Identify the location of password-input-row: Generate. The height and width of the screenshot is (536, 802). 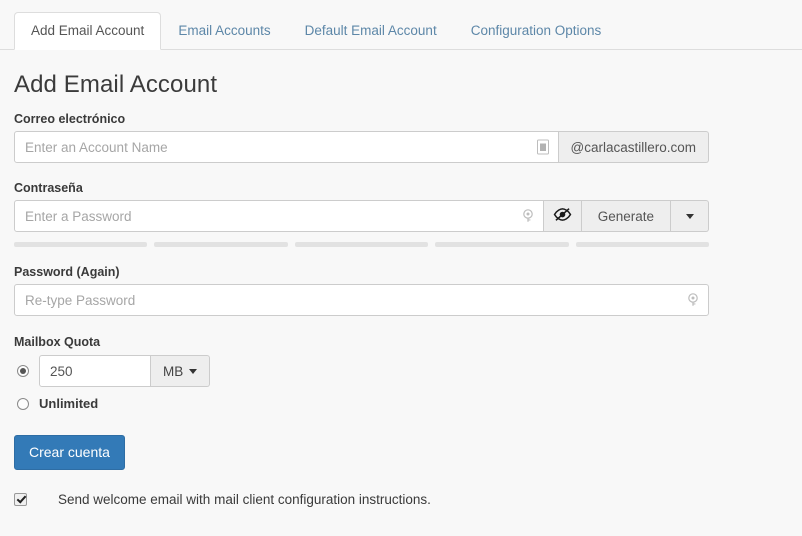
(361, 216).